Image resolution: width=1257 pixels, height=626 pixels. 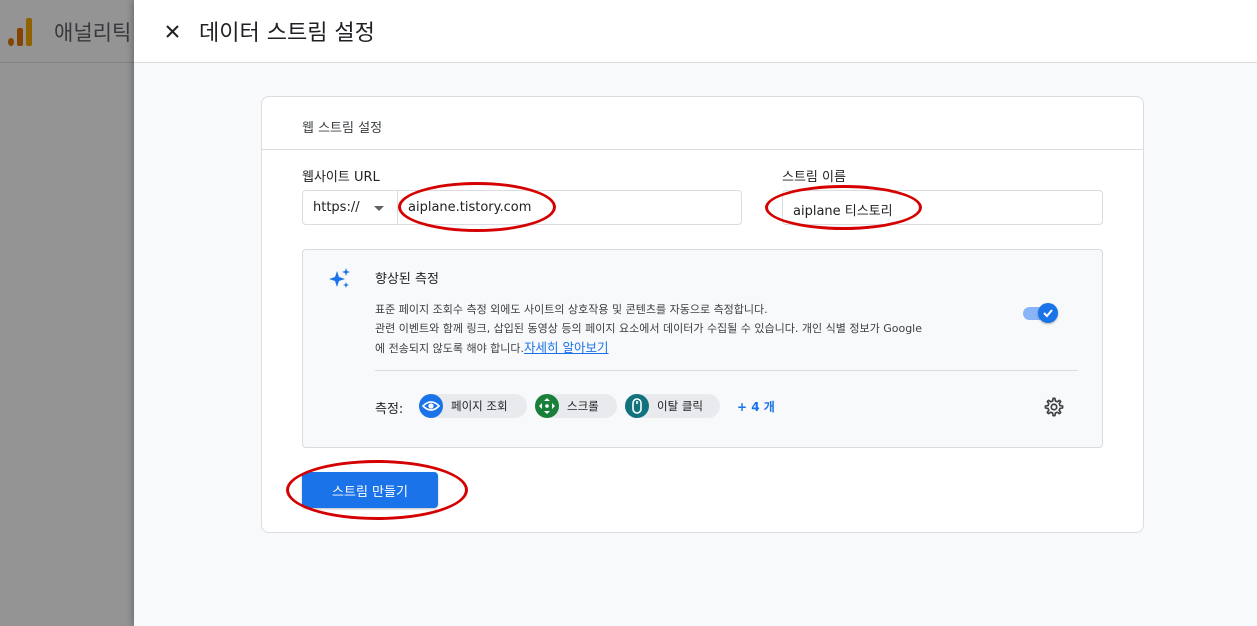 I want to click on close-button, so click(x=173, y=31).